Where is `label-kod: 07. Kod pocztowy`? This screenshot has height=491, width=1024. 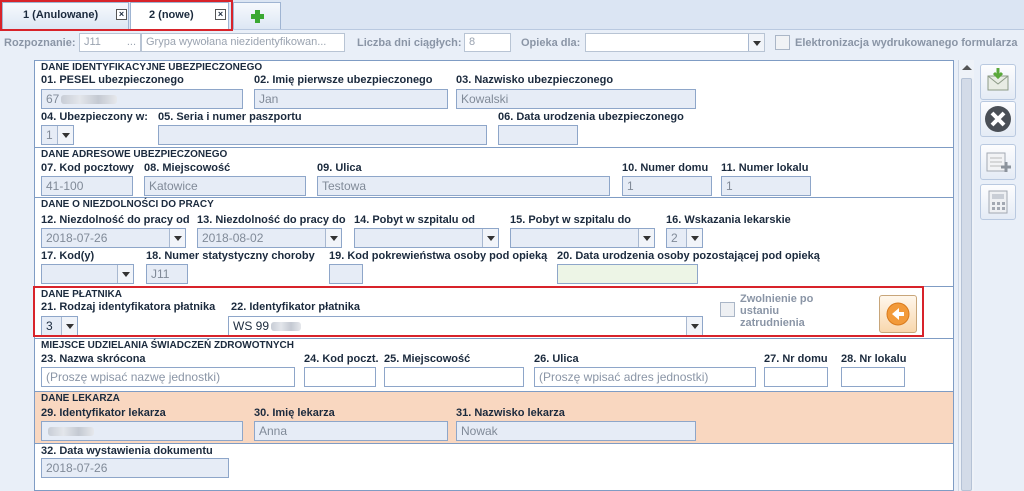 label-kod: 07. Kod pocztowy is located at coordinates (87, 168).